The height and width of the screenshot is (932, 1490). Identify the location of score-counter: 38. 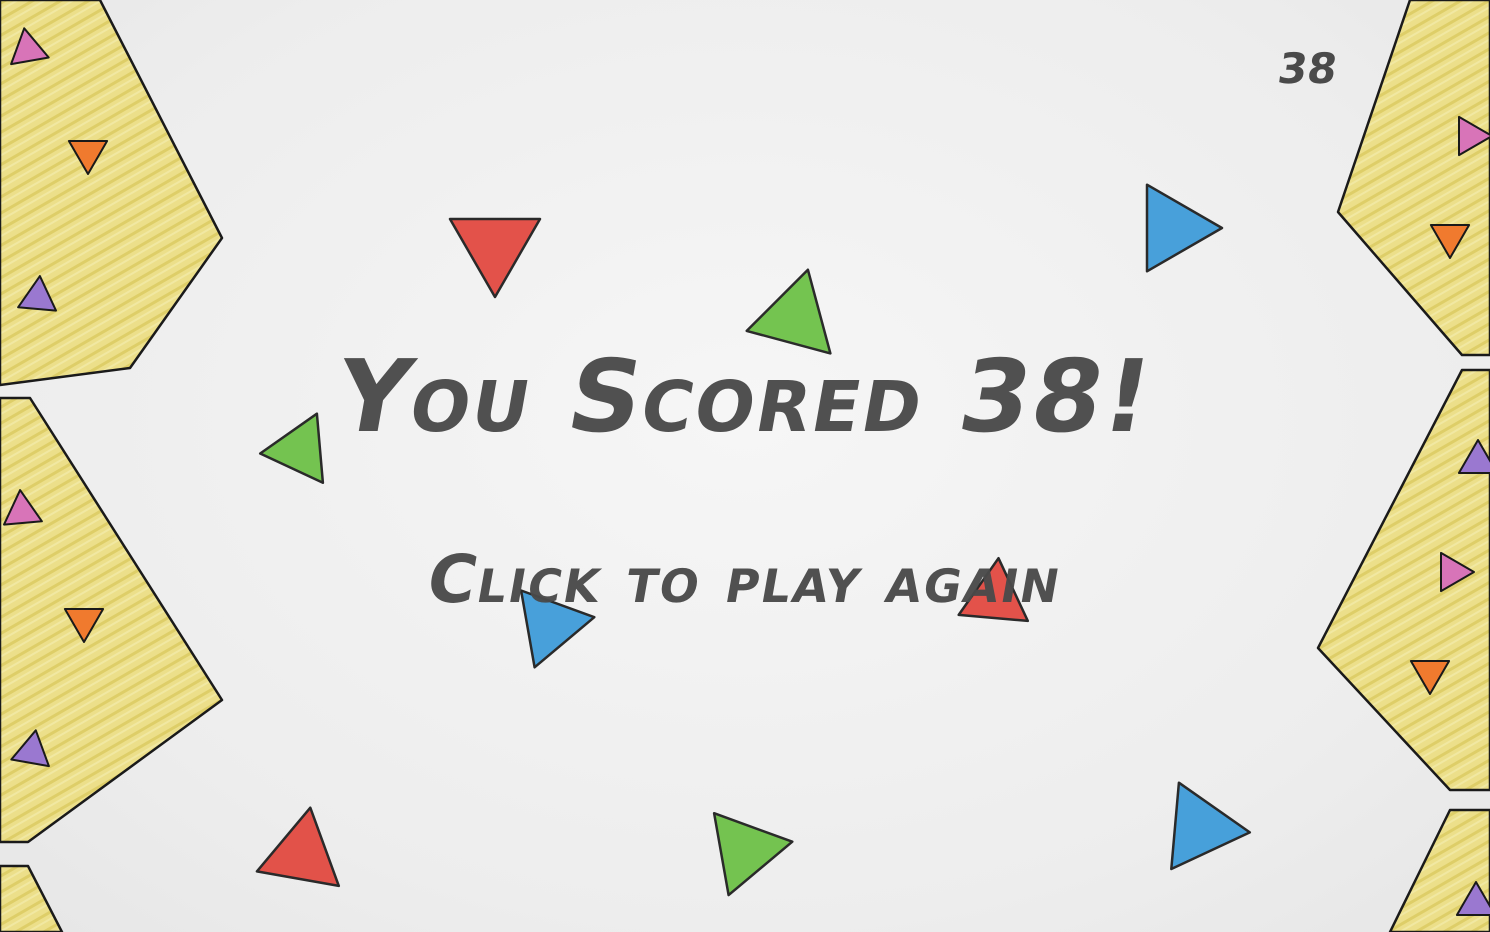
(1307, 68).